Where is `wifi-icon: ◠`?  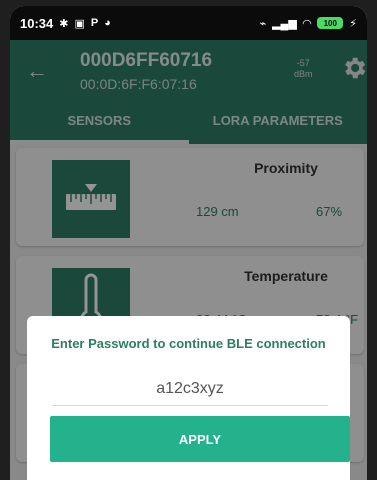
wifi-icon: ◠ is located at coordinates (307, 23).